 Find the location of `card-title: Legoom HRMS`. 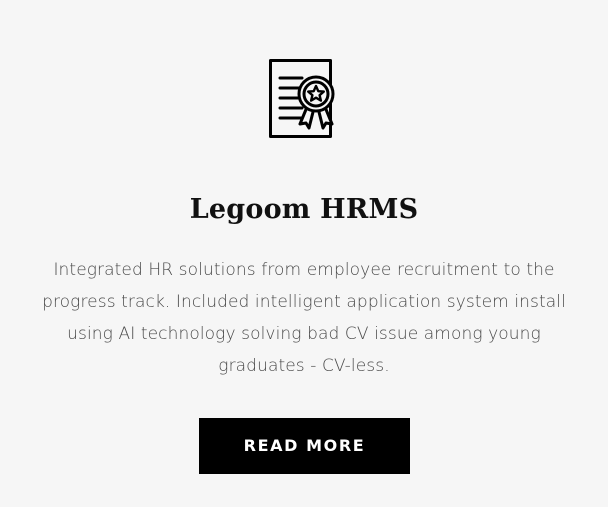

card-title: Legoom HRMS is located at coordinates (304, 209).